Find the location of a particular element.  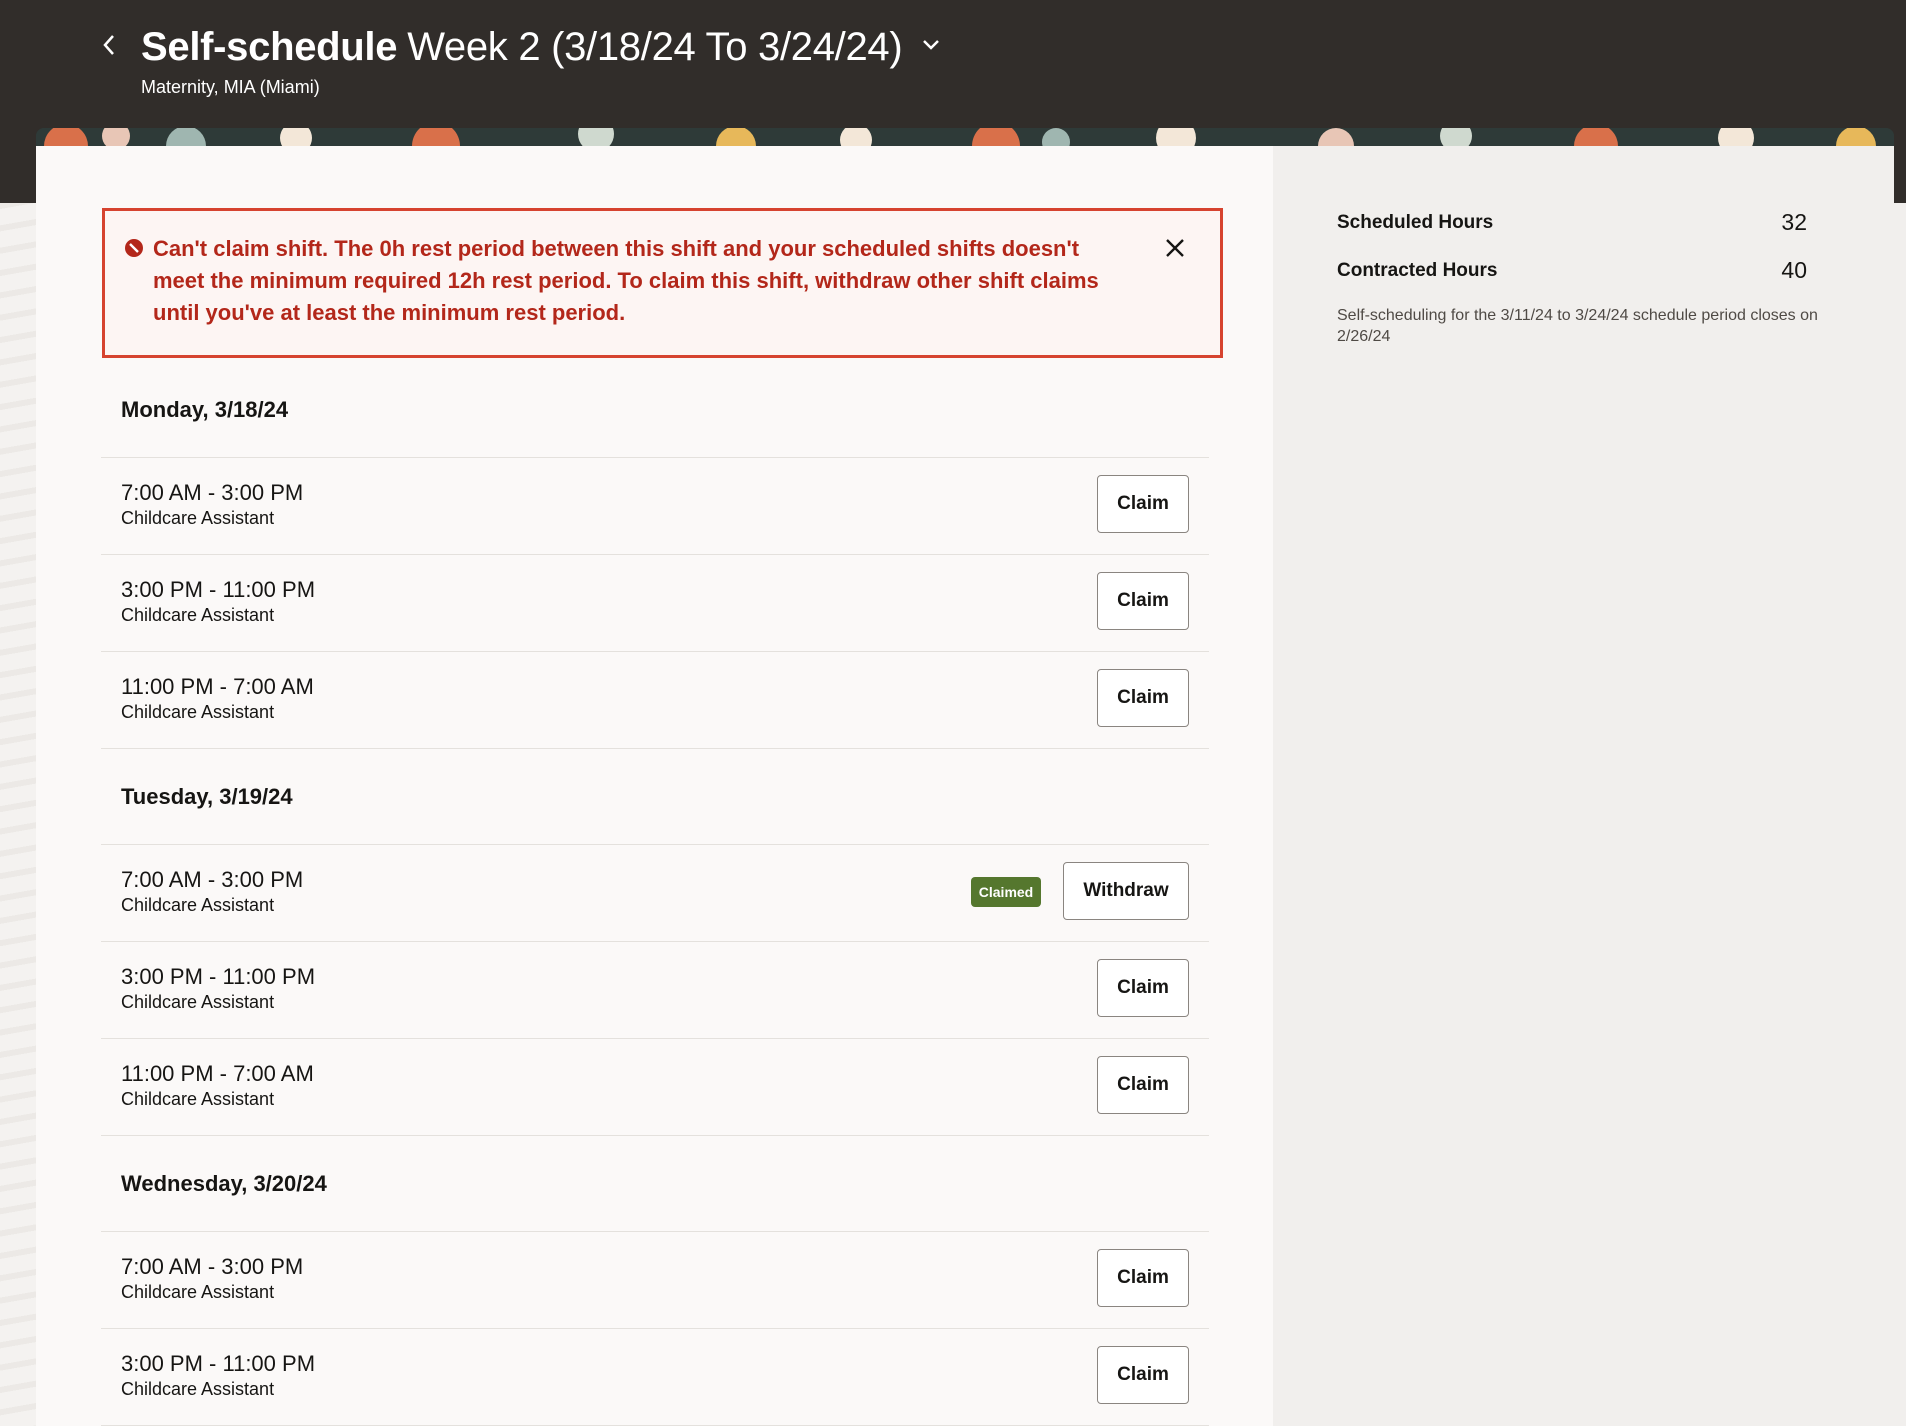

background-texture is located at coordinates (18, 814).